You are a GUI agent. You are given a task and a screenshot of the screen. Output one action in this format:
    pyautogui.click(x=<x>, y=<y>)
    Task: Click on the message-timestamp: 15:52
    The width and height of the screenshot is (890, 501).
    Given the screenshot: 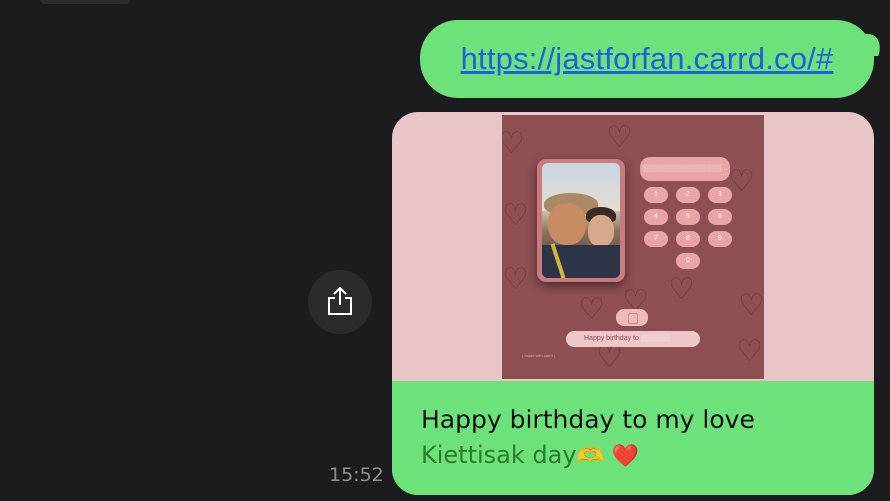 What is the action you would take?
    pyautogui.click(x=356, y=475)
    